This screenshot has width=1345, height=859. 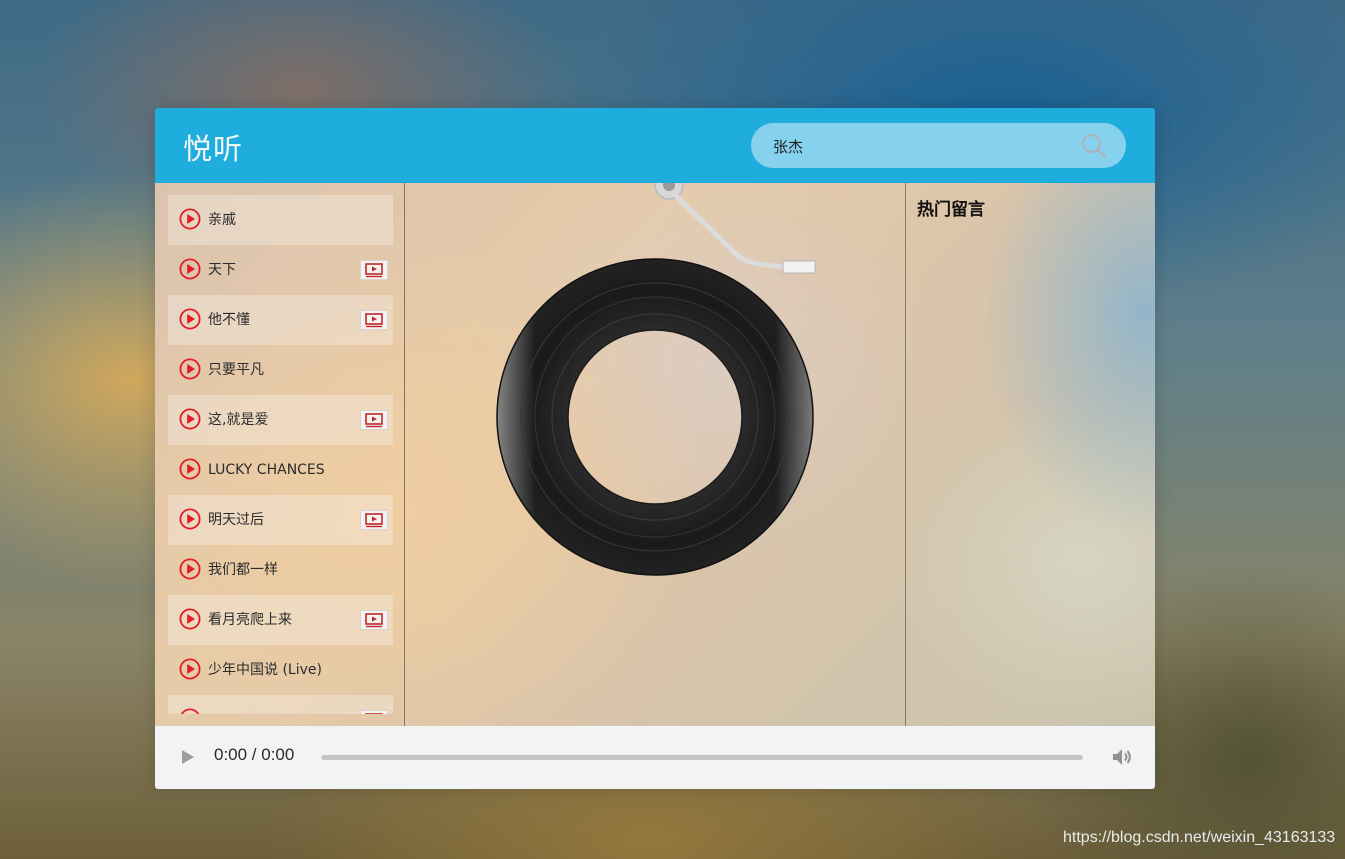 What do you see at coordinates (250, 620) in the screenshot?
I see `song-title: 看月亮爬上来` at bounding box center [250, 620].